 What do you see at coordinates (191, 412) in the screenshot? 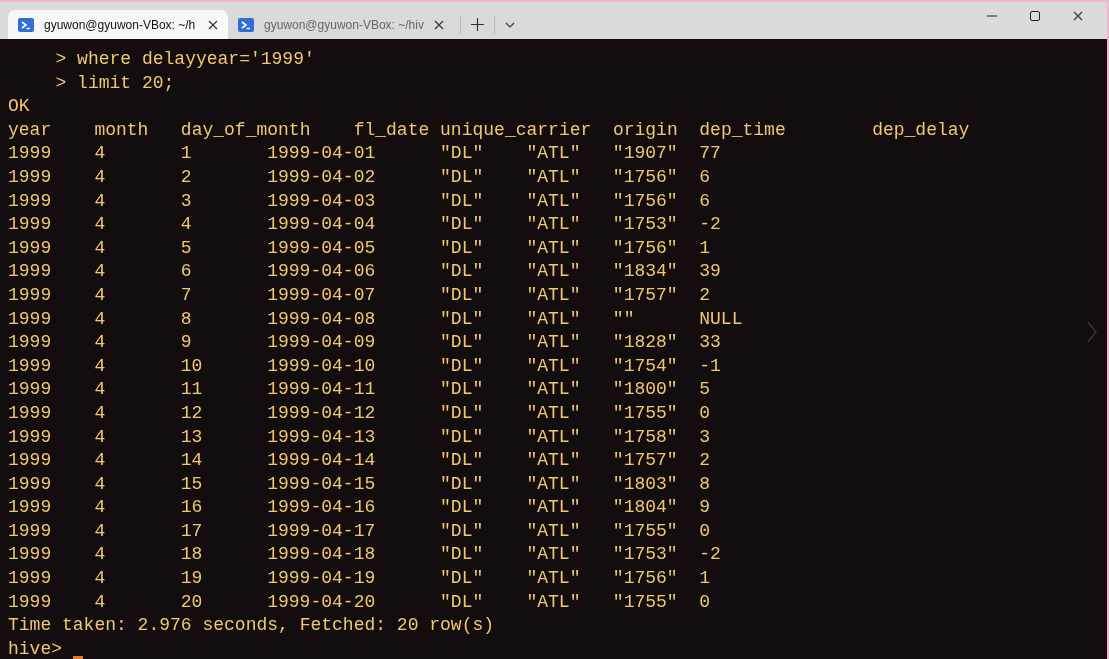
I see `table-cell: 12` at bounding box center [191, 412].